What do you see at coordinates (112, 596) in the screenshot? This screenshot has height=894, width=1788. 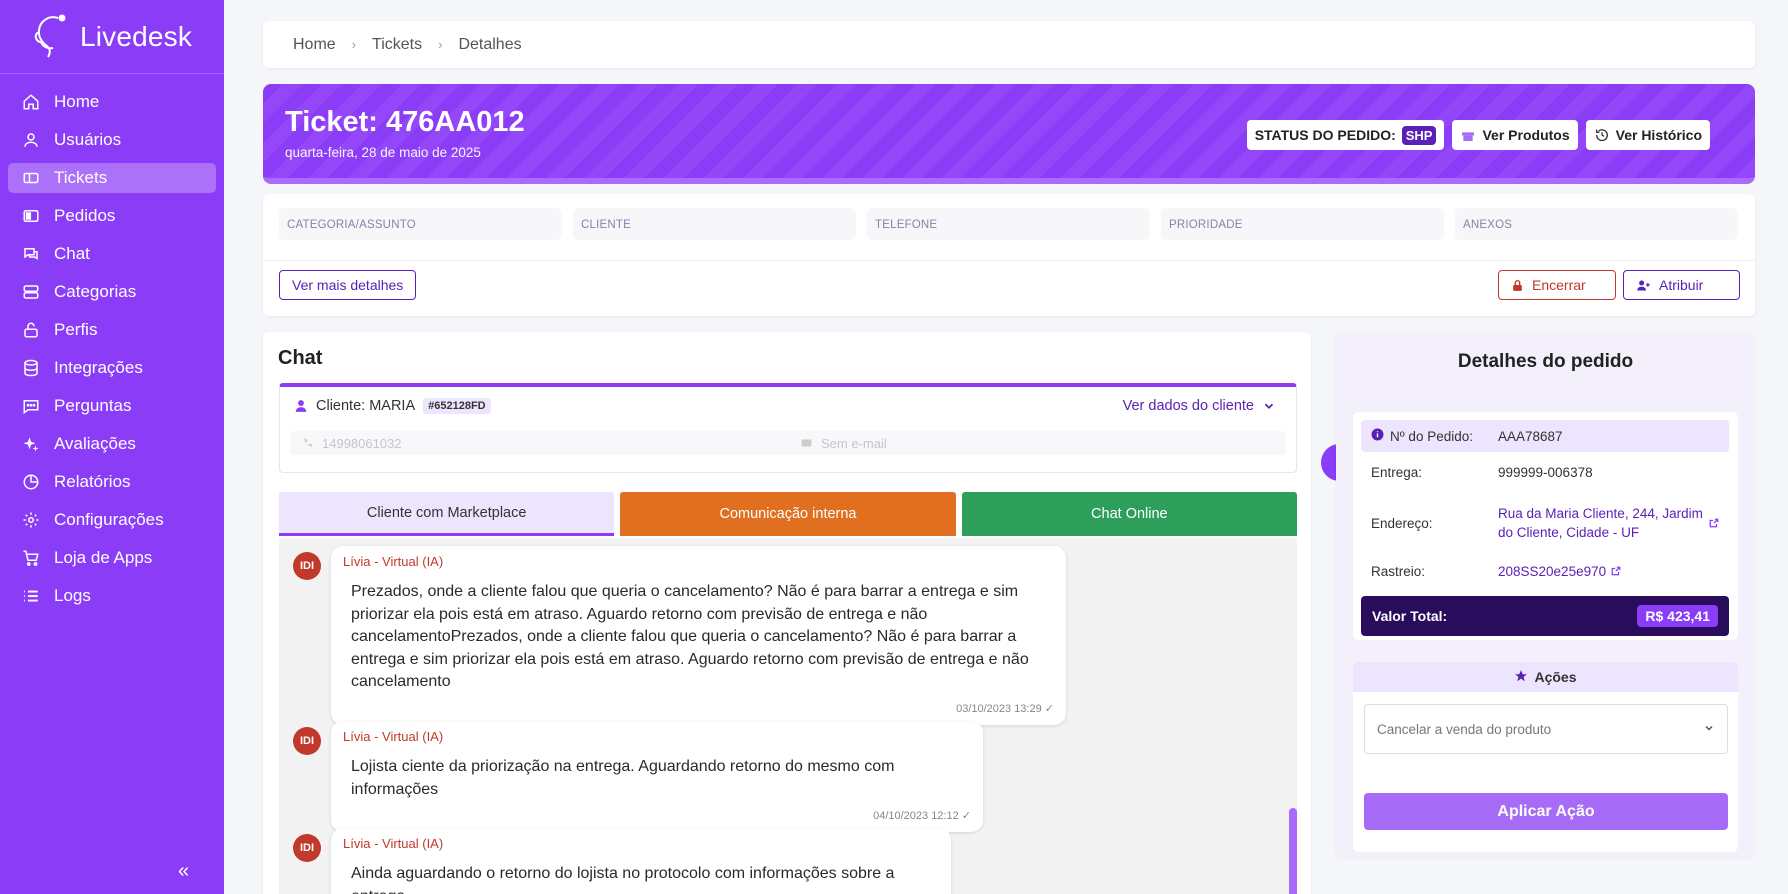 I see `sidebar-item-logs: Logs` at bounding box center [112, 596].